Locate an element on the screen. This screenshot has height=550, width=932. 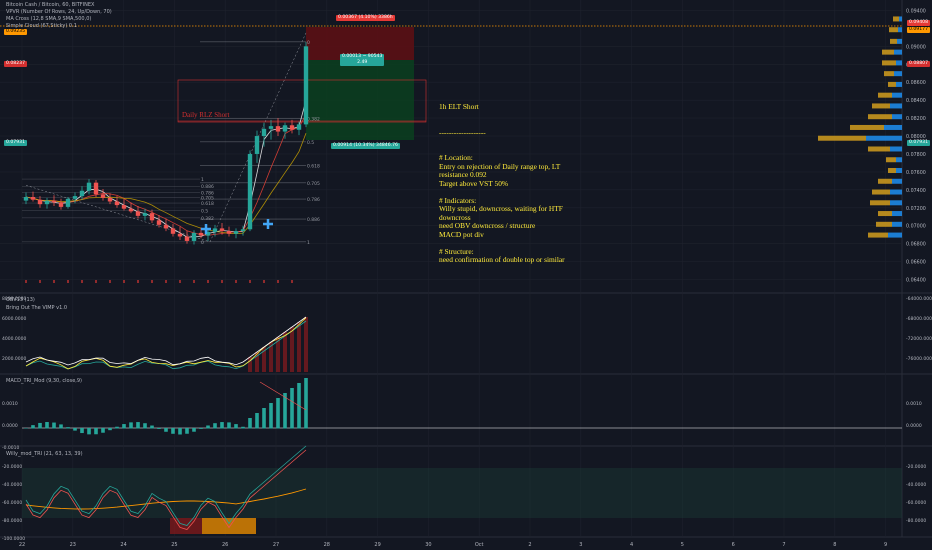
time-tick-label: 8 is located at coordinates (834, 545).